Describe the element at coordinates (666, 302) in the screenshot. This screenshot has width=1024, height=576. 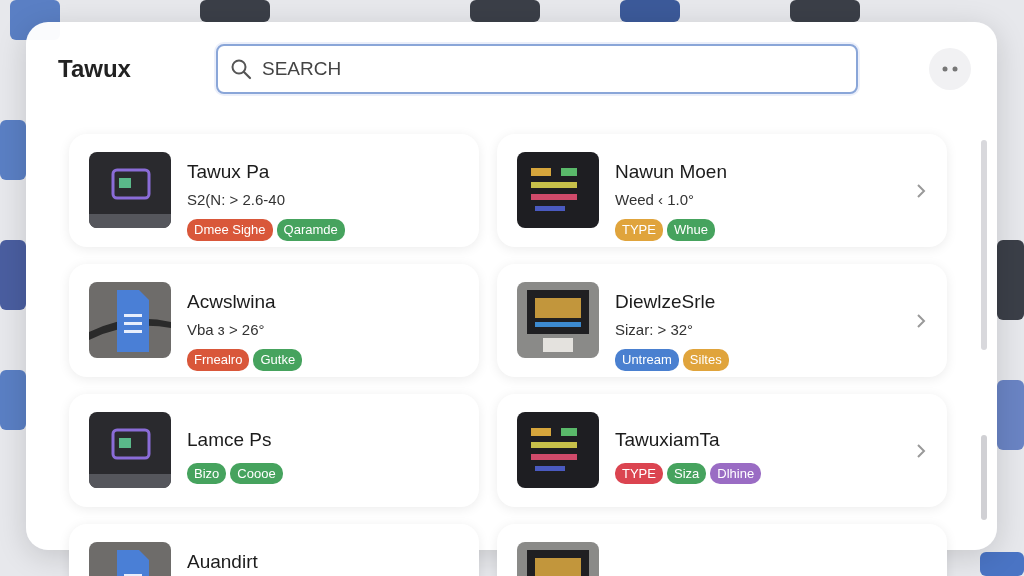
I see `item-title: DiewlzeSrle` at that location.